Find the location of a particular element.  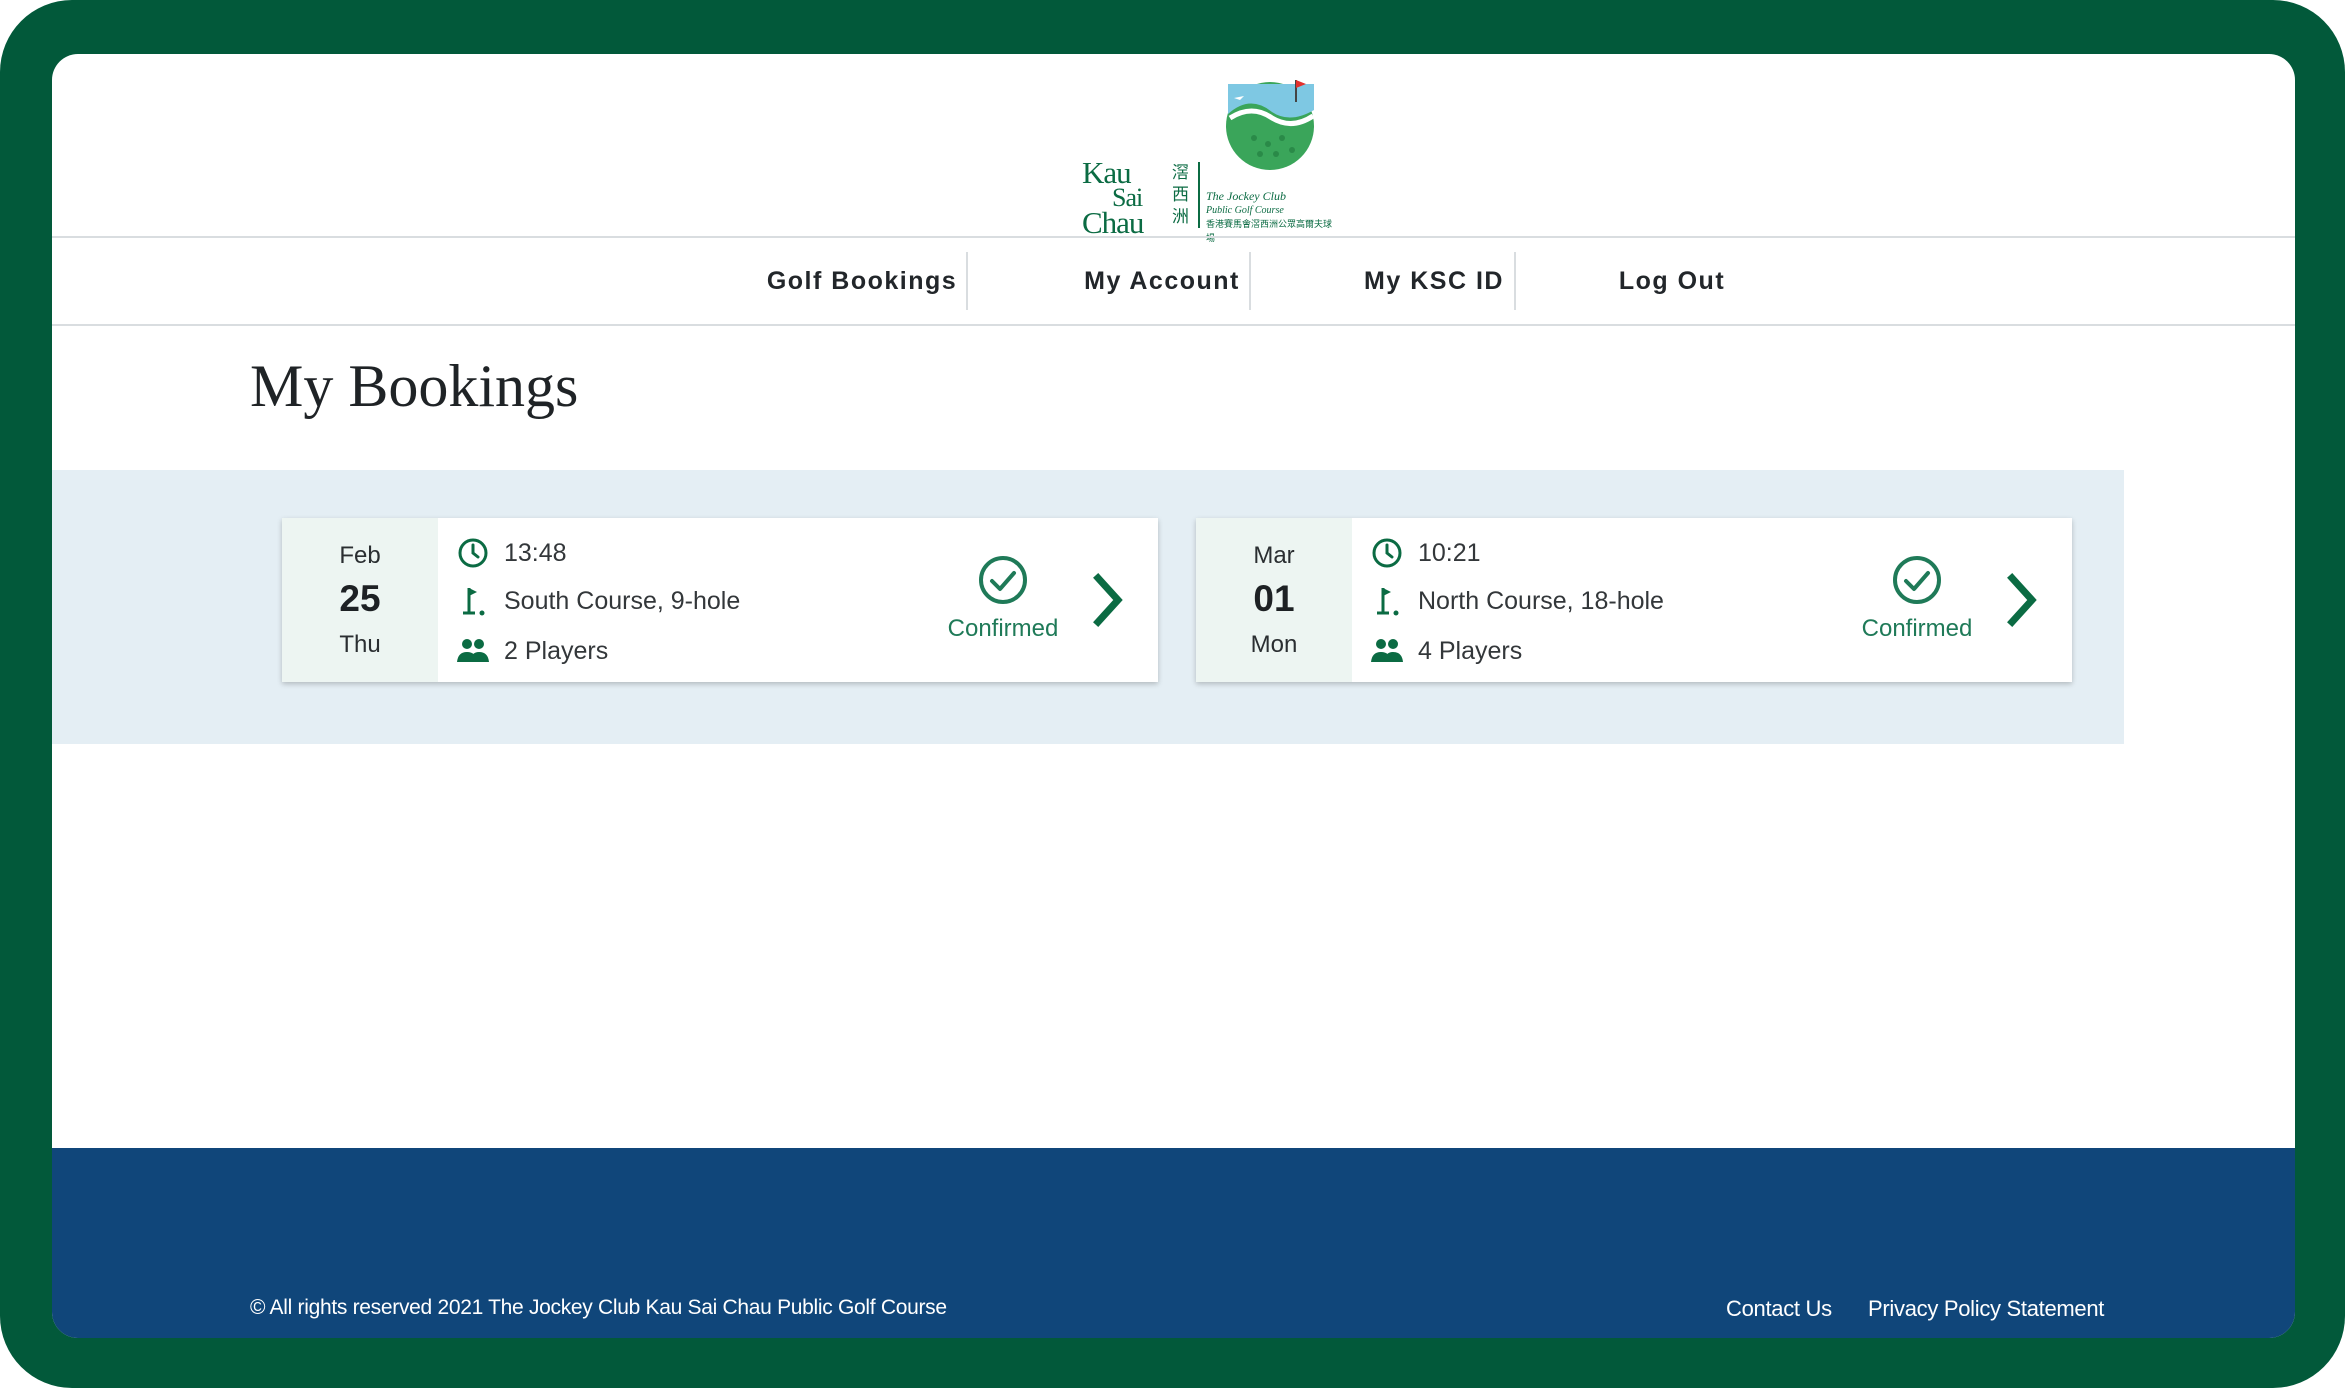

contact-us-link: Contact Us is located at coordinates (1779, 1309).